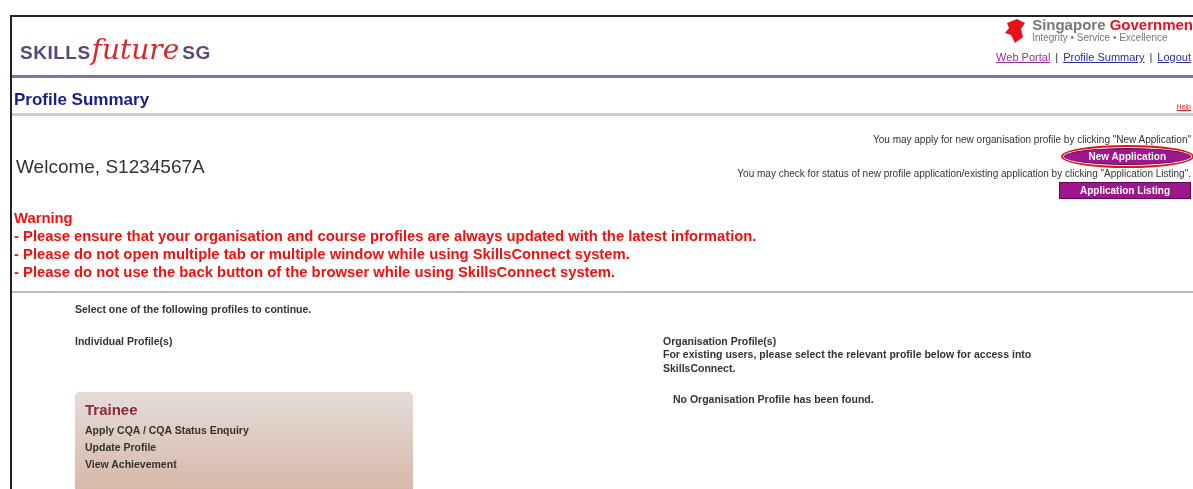 This screenshot has width=1193, height=489. I want to click on nav-link: Web Portal, so click(1023, 57).